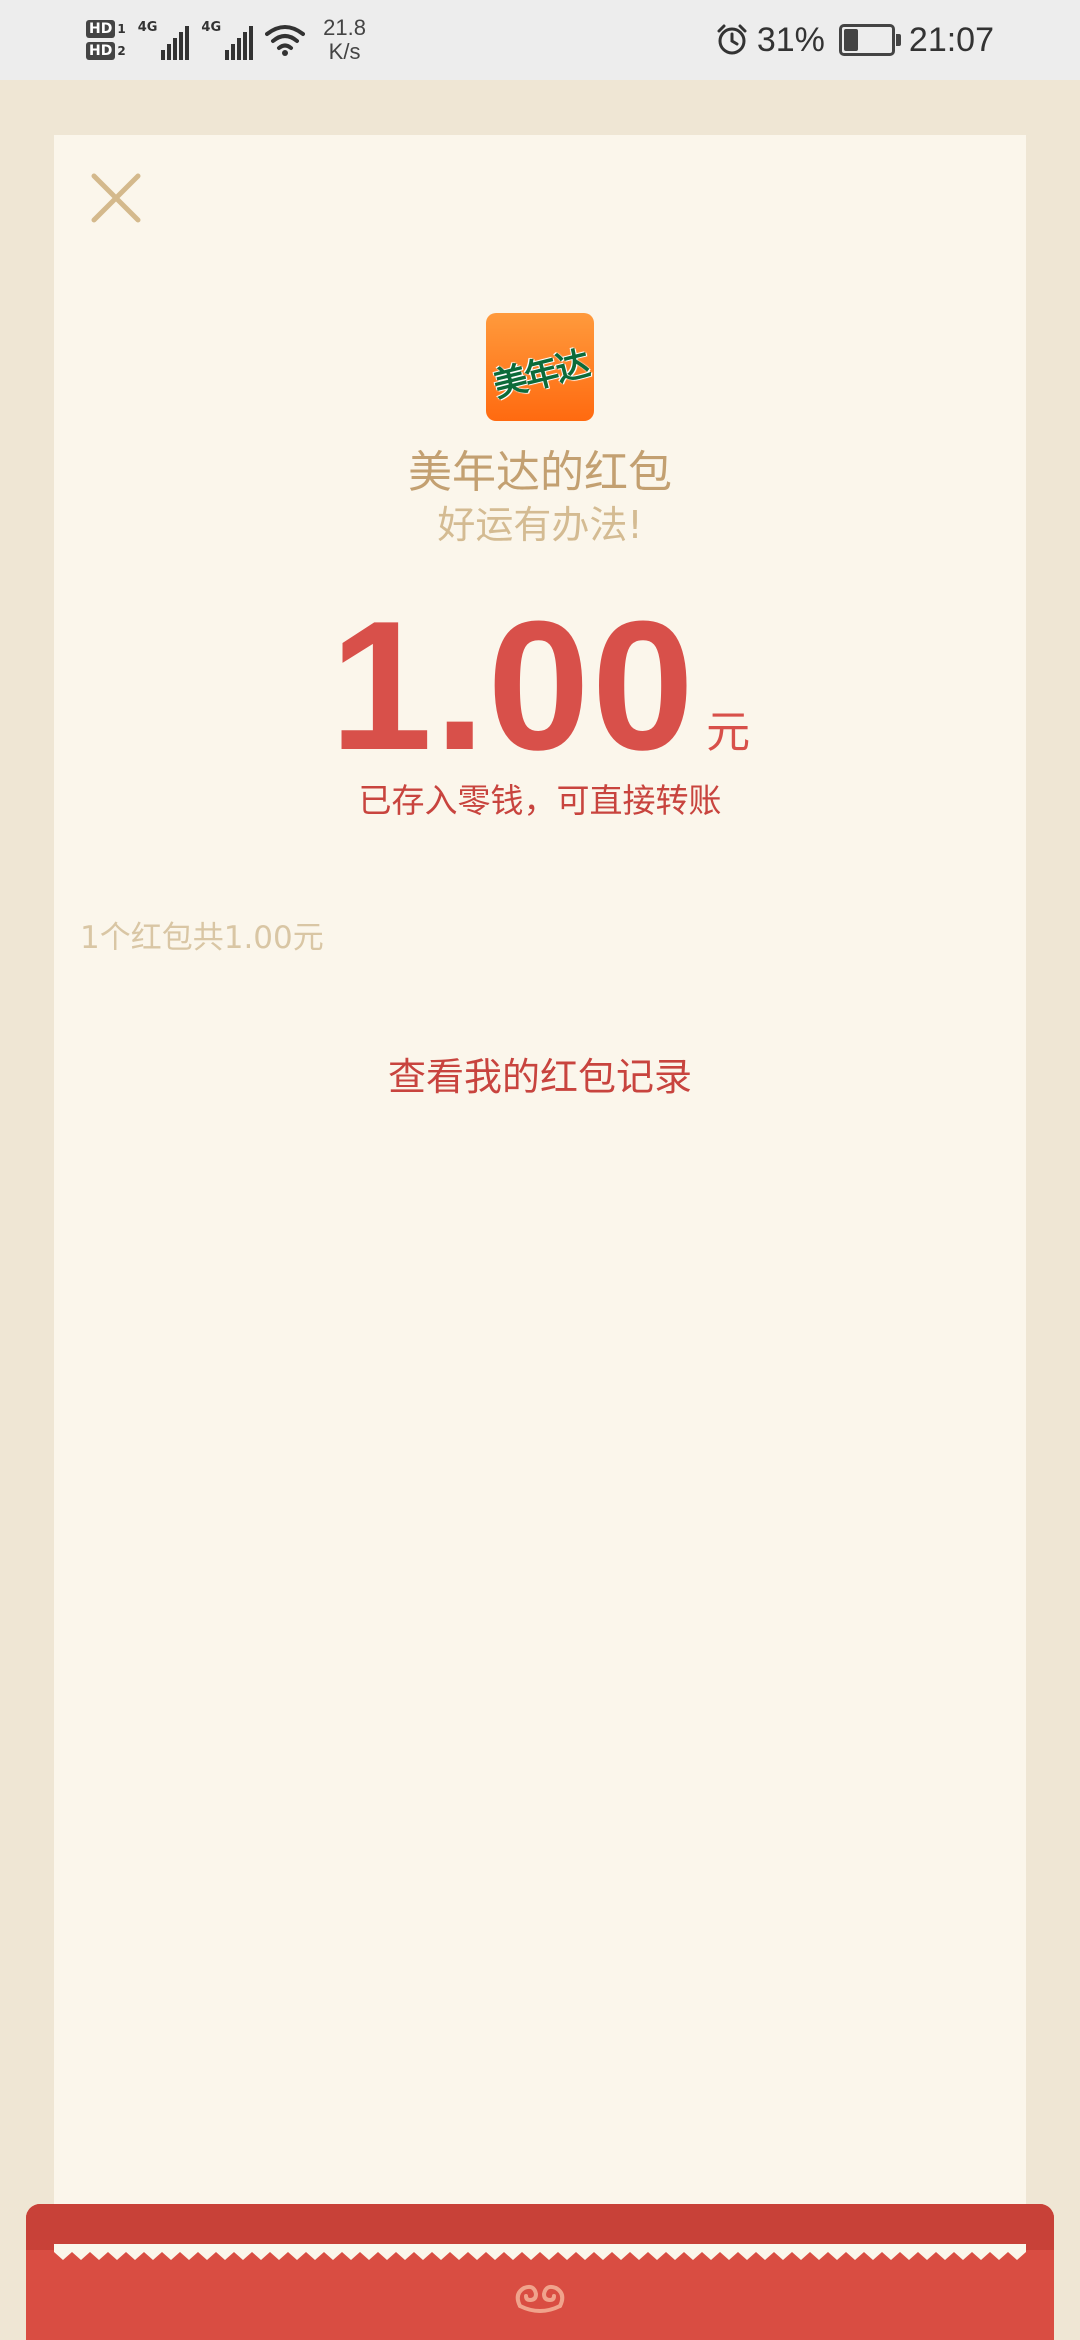 The height and width of the screenshot is (2340, 1080). Describe the element at coordinates (540, 2252) in the screenshot. I see `zigzag-edge` at that location.